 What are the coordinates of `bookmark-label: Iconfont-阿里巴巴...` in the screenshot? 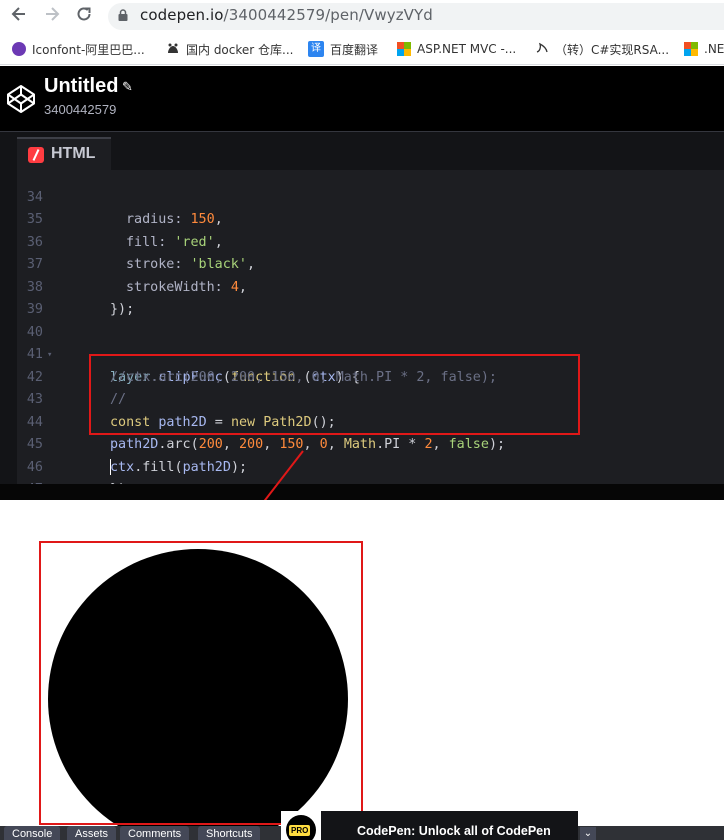 It's located at (88, 49).